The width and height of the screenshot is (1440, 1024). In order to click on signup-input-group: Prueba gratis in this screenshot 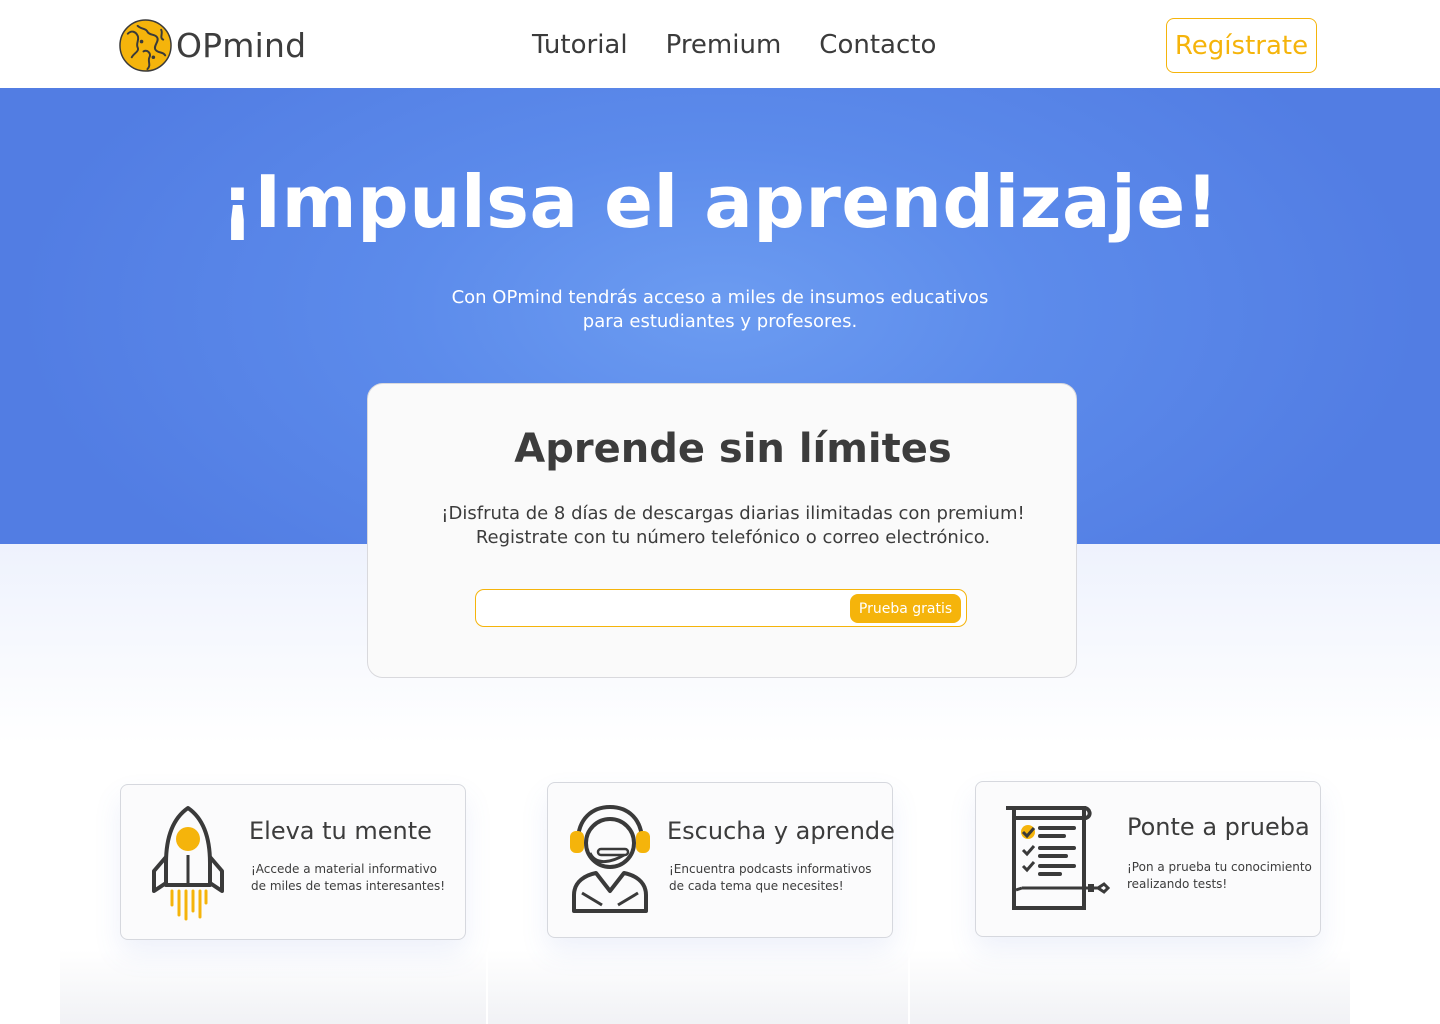, I will do `click(721, 608)`.